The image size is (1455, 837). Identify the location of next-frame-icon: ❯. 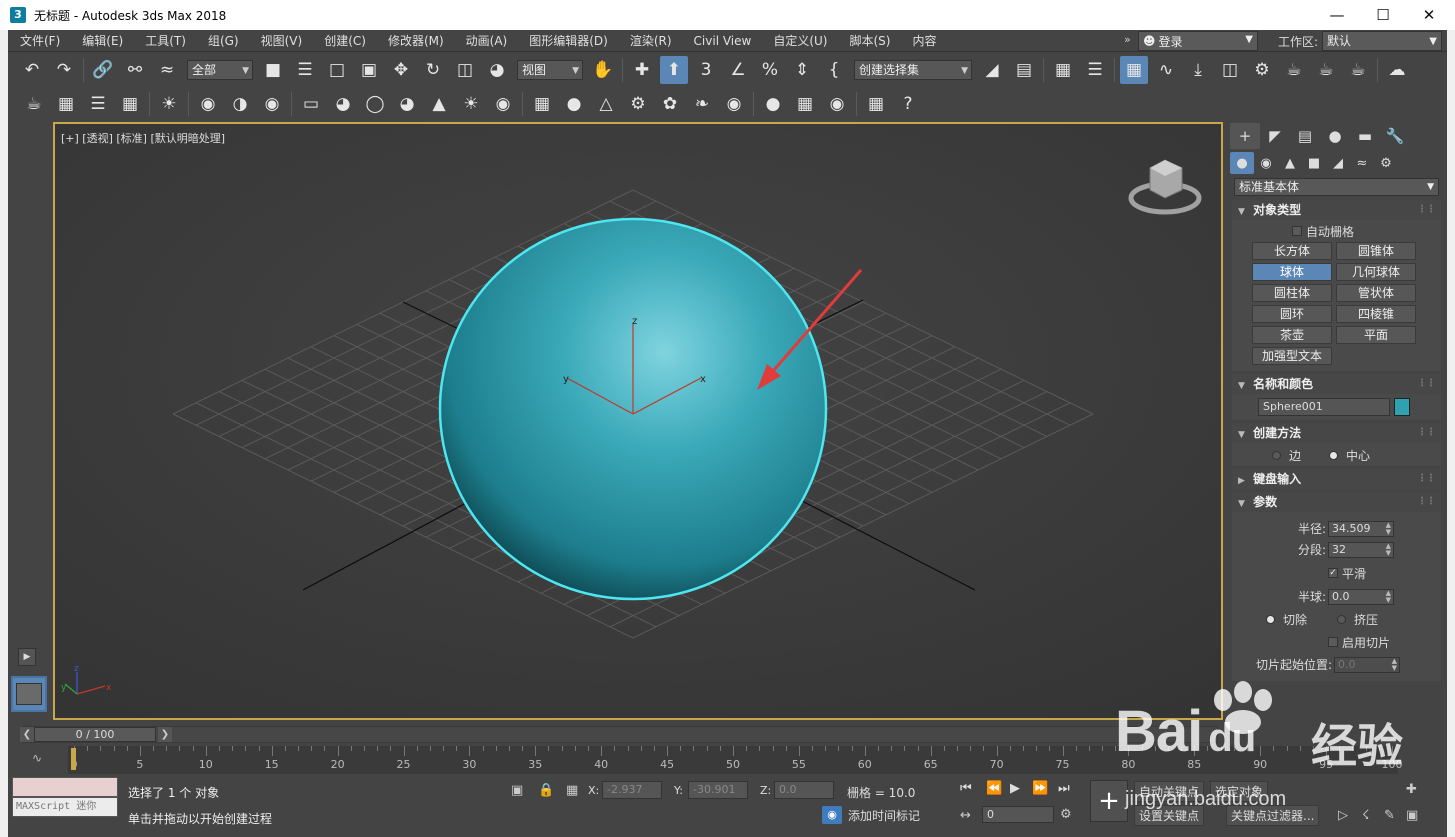
(165, 734).